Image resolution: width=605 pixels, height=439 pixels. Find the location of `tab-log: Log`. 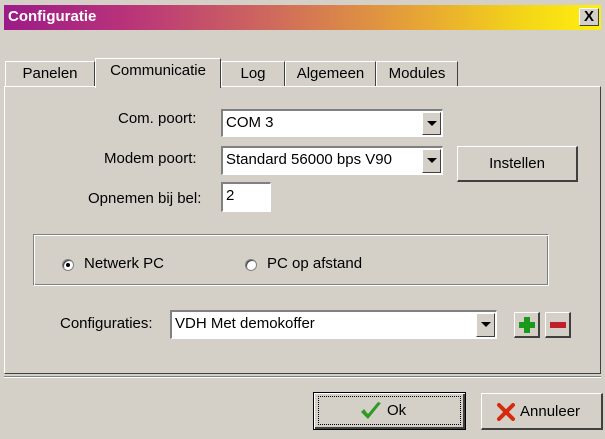

tab-log: Log is located at coordinates (253, 73).